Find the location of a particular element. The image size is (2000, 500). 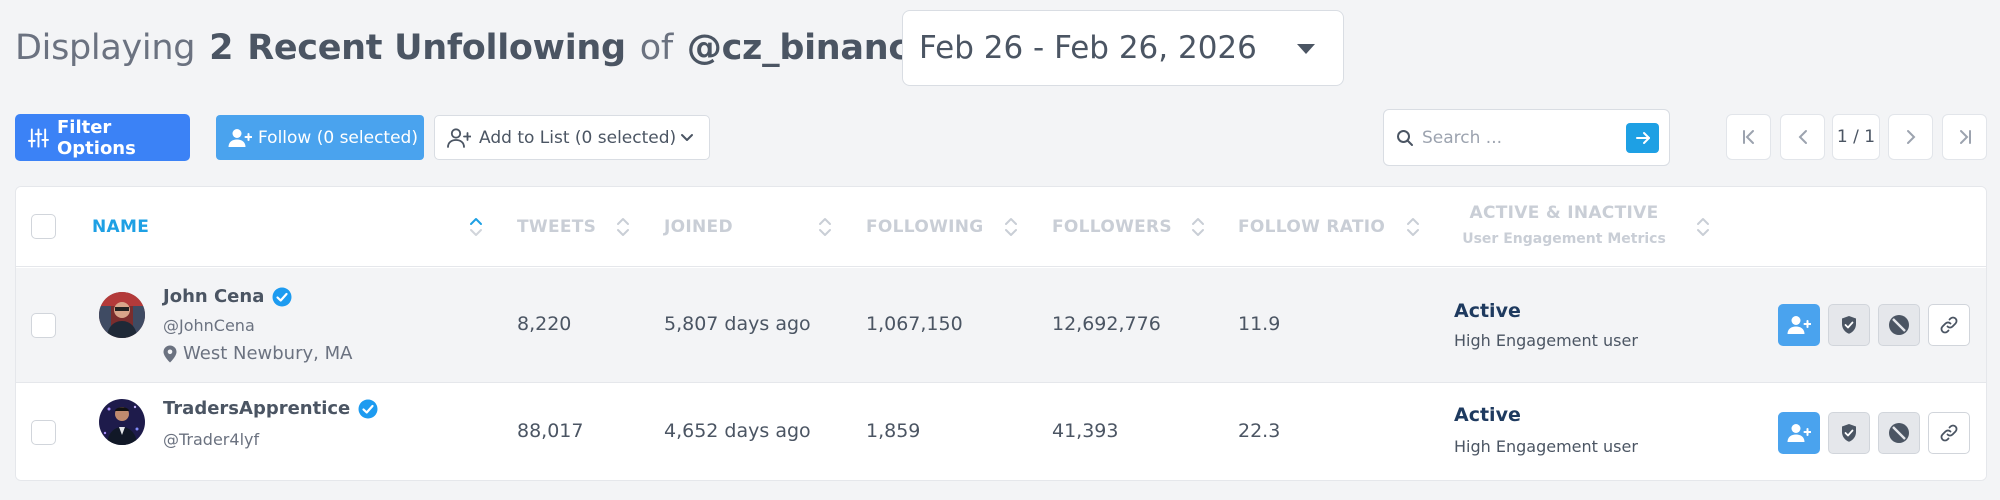

first-page-button is located at coordinates (1748, 137).